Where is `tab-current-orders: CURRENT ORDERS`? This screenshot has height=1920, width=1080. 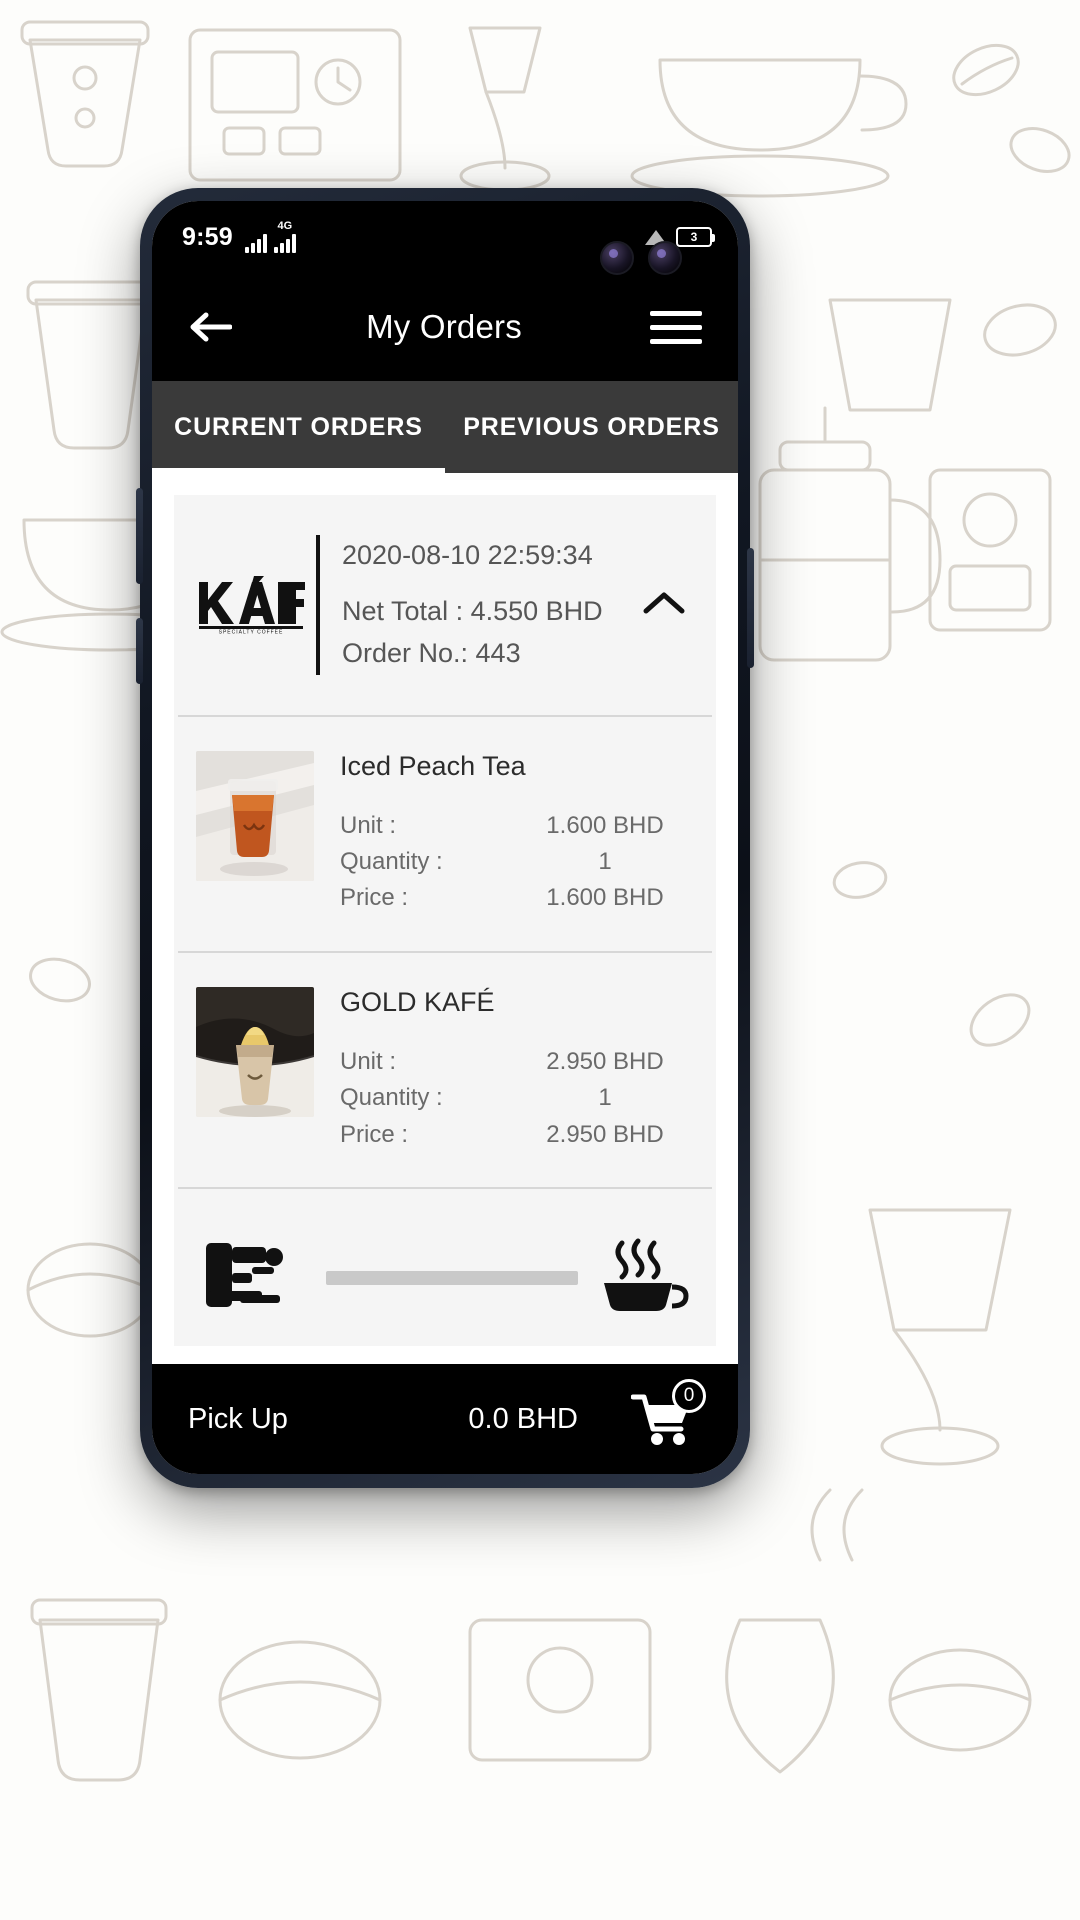
tab-current-orders: CURRENT ORDERS is located at coordinates (298, 427).